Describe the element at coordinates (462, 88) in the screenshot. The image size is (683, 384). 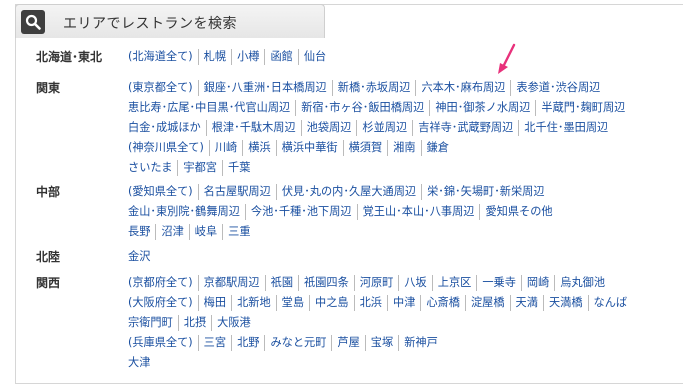
I see `area-link: 六本木･麻布周辺` at that location.